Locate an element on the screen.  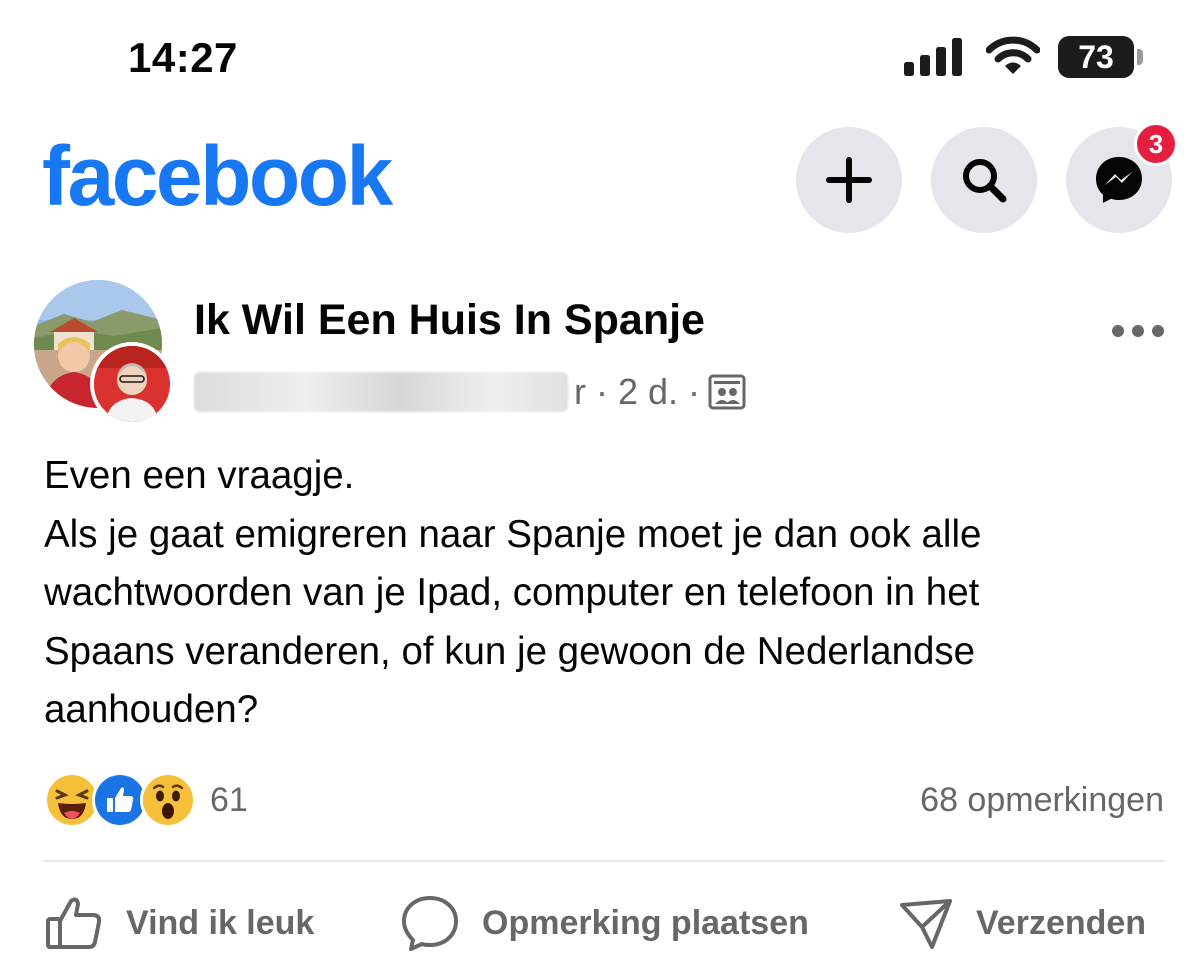
group-avatar is located at coordinates (104, 353).